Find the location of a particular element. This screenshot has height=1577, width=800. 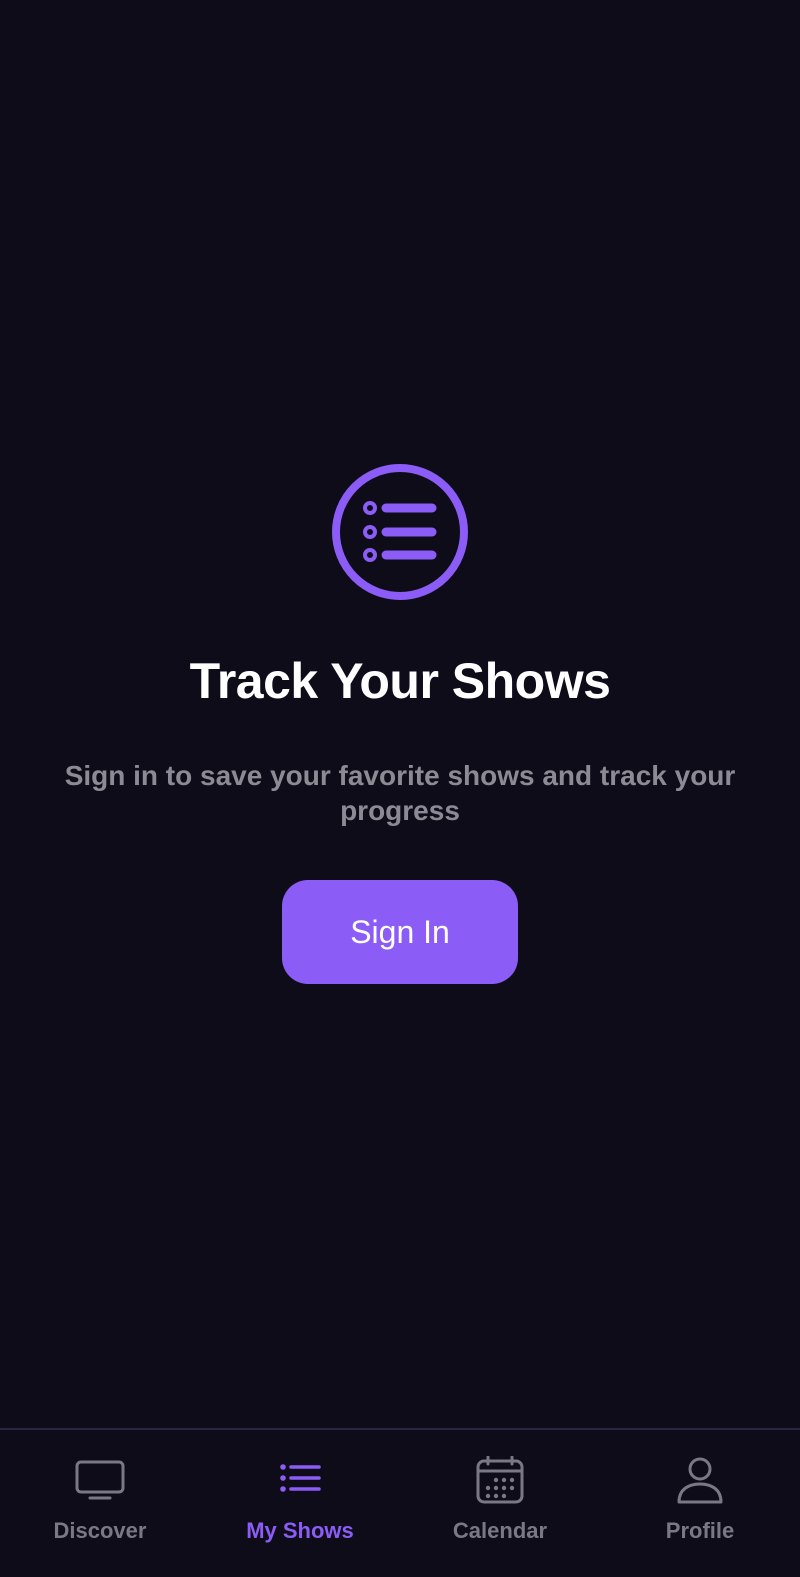

tab-label: Profile is located at coordinates (700, 1530).